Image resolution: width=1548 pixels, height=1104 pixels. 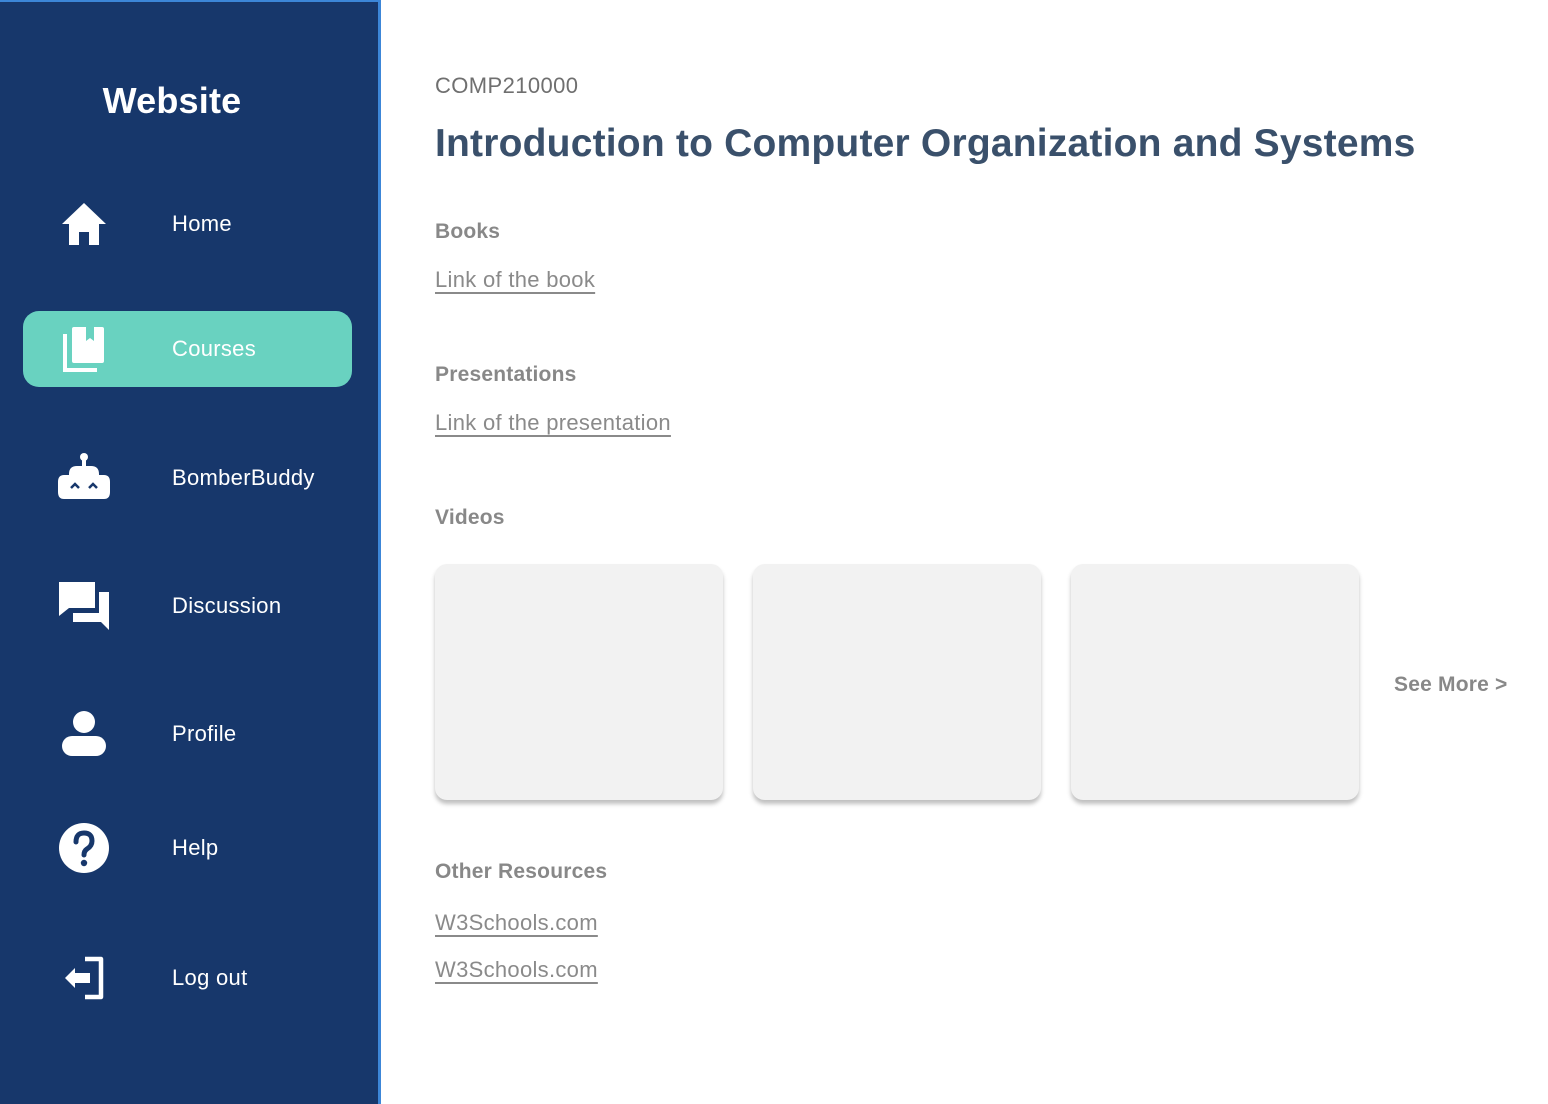 I want to click on sidebar-item-label: Profile, so click(x=204, y=733).